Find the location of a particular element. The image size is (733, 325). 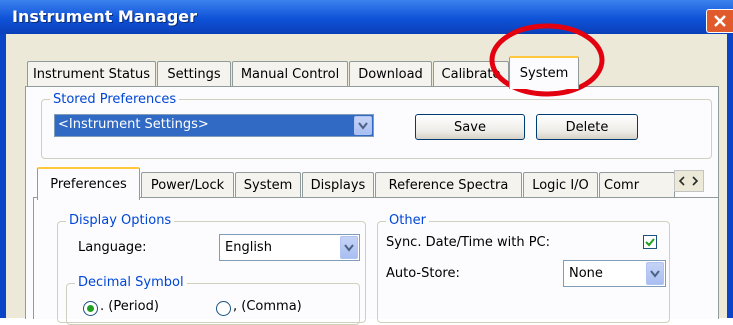

tab-label: Power/Lock is located at coordinates (187, 185).